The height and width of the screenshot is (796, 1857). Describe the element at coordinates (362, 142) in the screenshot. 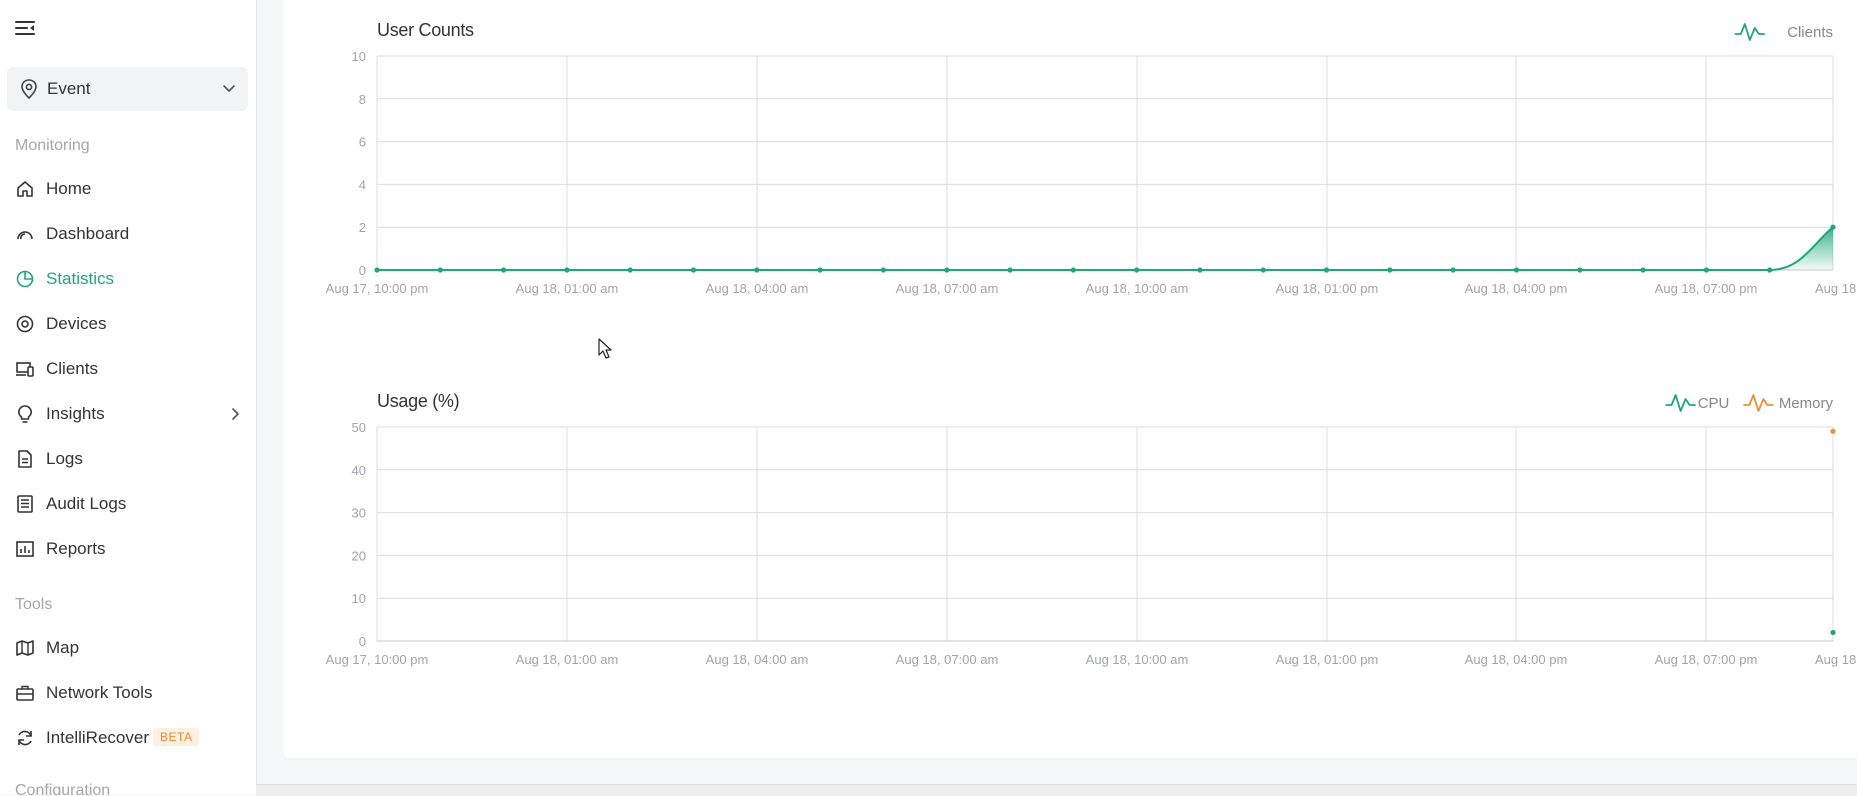

I see `y-tick-label: 6` at that location.